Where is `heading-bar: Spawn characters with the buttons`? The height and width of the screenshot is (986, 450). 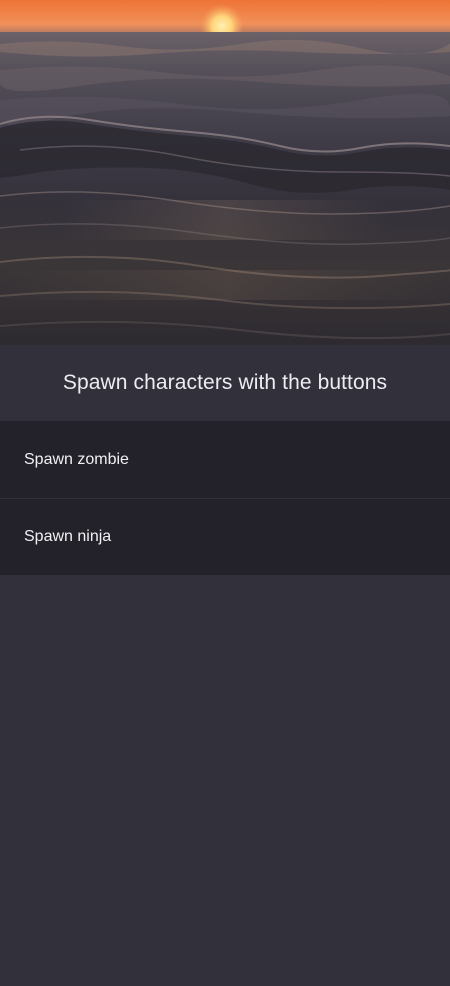 heading-bar: Spawn characters with the buttons is located at coordinates (225, 383).